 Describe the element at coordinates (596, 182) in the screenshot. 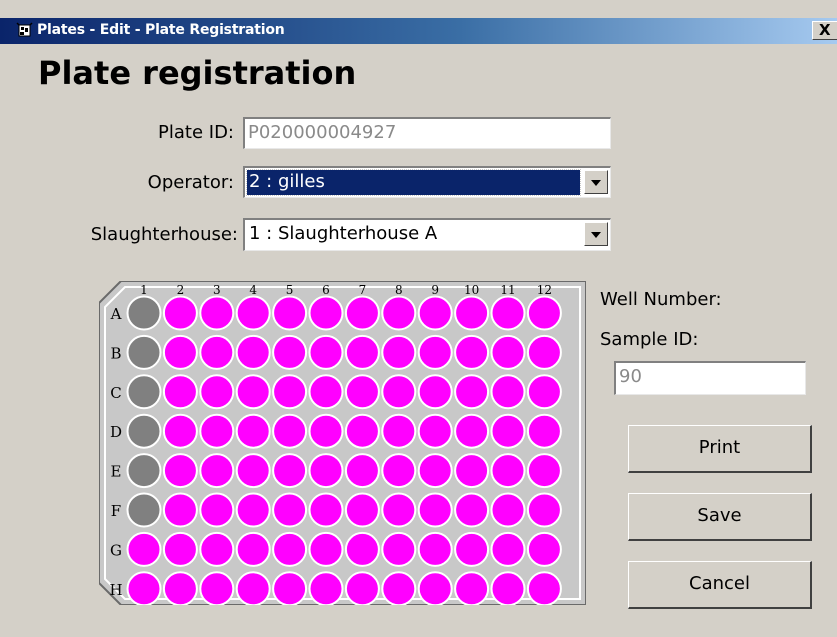

I see `operator-dropdown-button` at that location.